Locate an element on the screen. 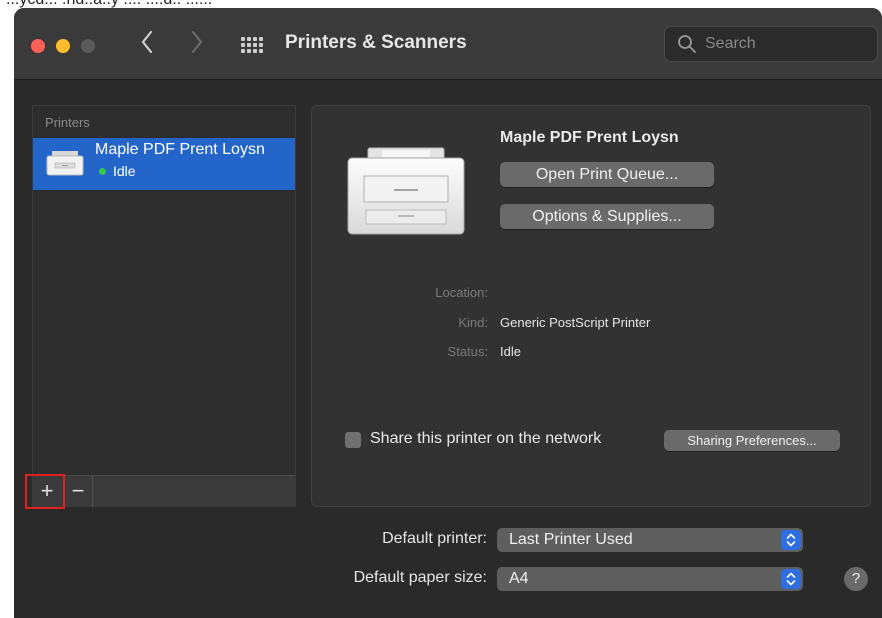 The width and height of the screenshot is (882, 618). zoom-window-button is located at coordinates (88, 46).